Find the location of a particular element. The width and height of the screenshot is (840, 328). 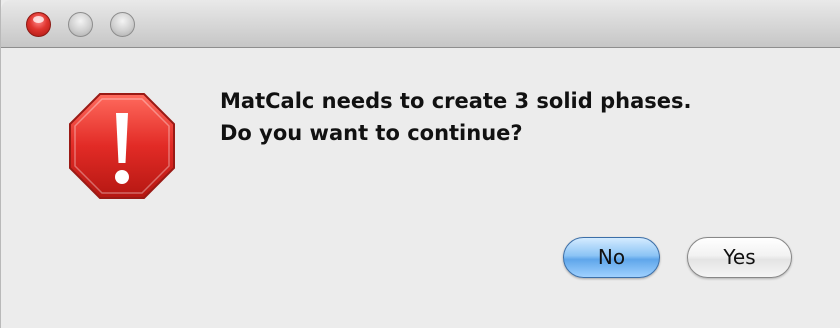

no-button: No is located at coordinates (611, 257).